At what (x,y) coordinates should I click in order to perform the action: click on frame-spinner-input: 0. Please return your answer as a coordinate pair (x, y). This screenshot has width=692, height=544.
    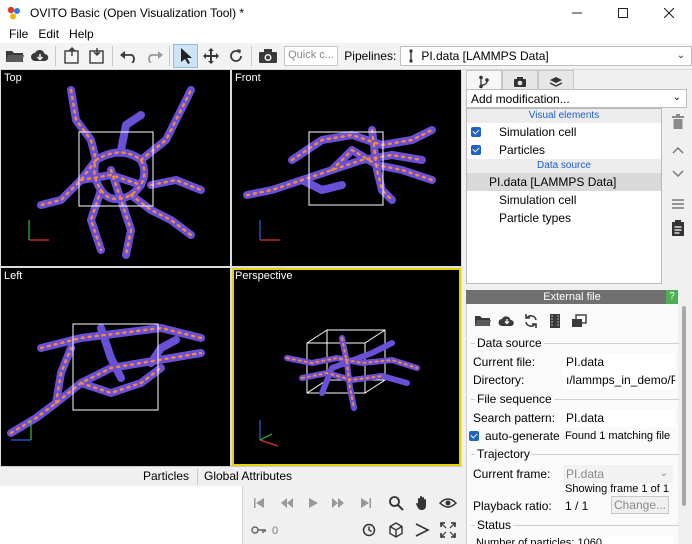
    Looking at the image, I should click on (312, 531).